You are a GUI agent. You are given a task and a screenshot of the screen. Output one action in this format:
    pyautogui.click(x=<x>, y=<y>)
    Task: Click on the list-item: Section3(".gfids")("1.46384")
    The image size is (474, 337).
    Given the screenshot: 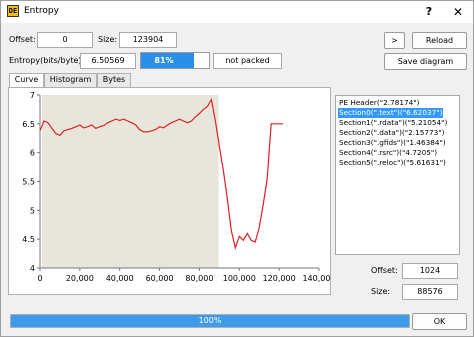 What is the action you would take?
    pyautogui.click(x=392, y=143)
    